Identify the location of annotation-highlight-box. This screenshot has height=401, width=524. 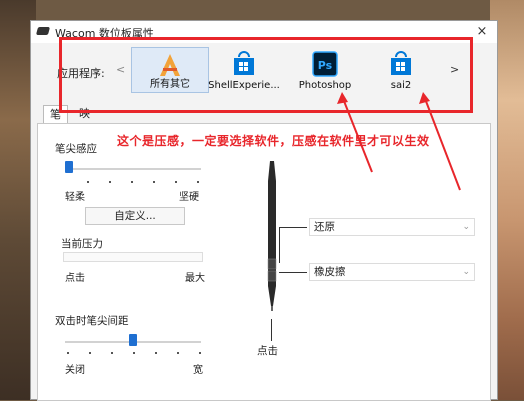
(266, 75).